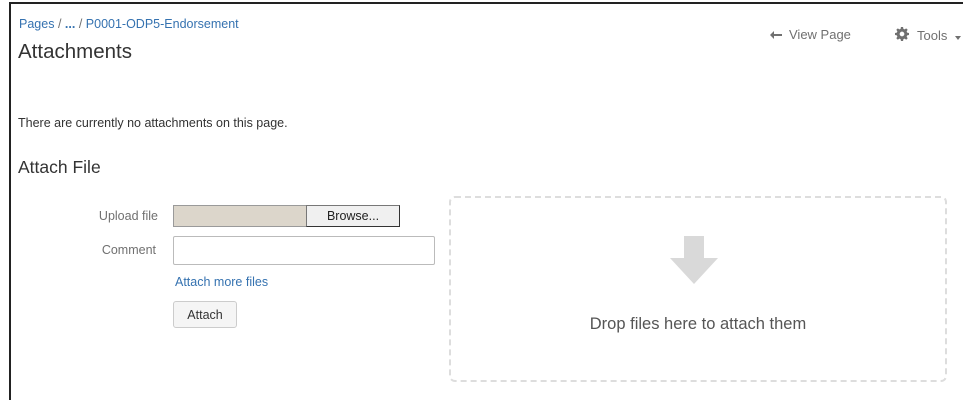 This screenshot has width=966, height=400. I want to click on breadcrumb: Pages / ... / P0001-ODP5-Endorsement, so click(129, 24).